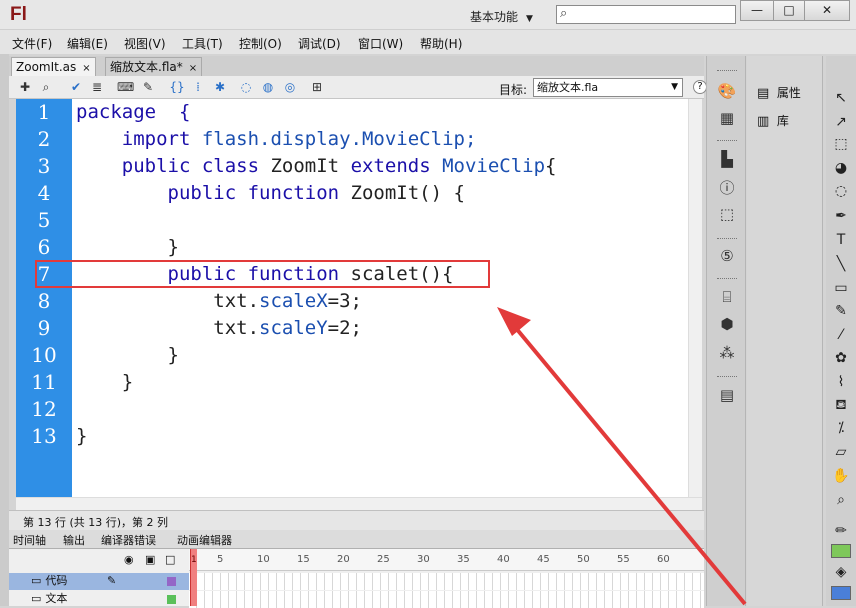 This screenshot has height=608, width=856. Describe the element at coordinates (841, 169) in the screenshot. I see `3d-rotation-icon: ◕` at that location.